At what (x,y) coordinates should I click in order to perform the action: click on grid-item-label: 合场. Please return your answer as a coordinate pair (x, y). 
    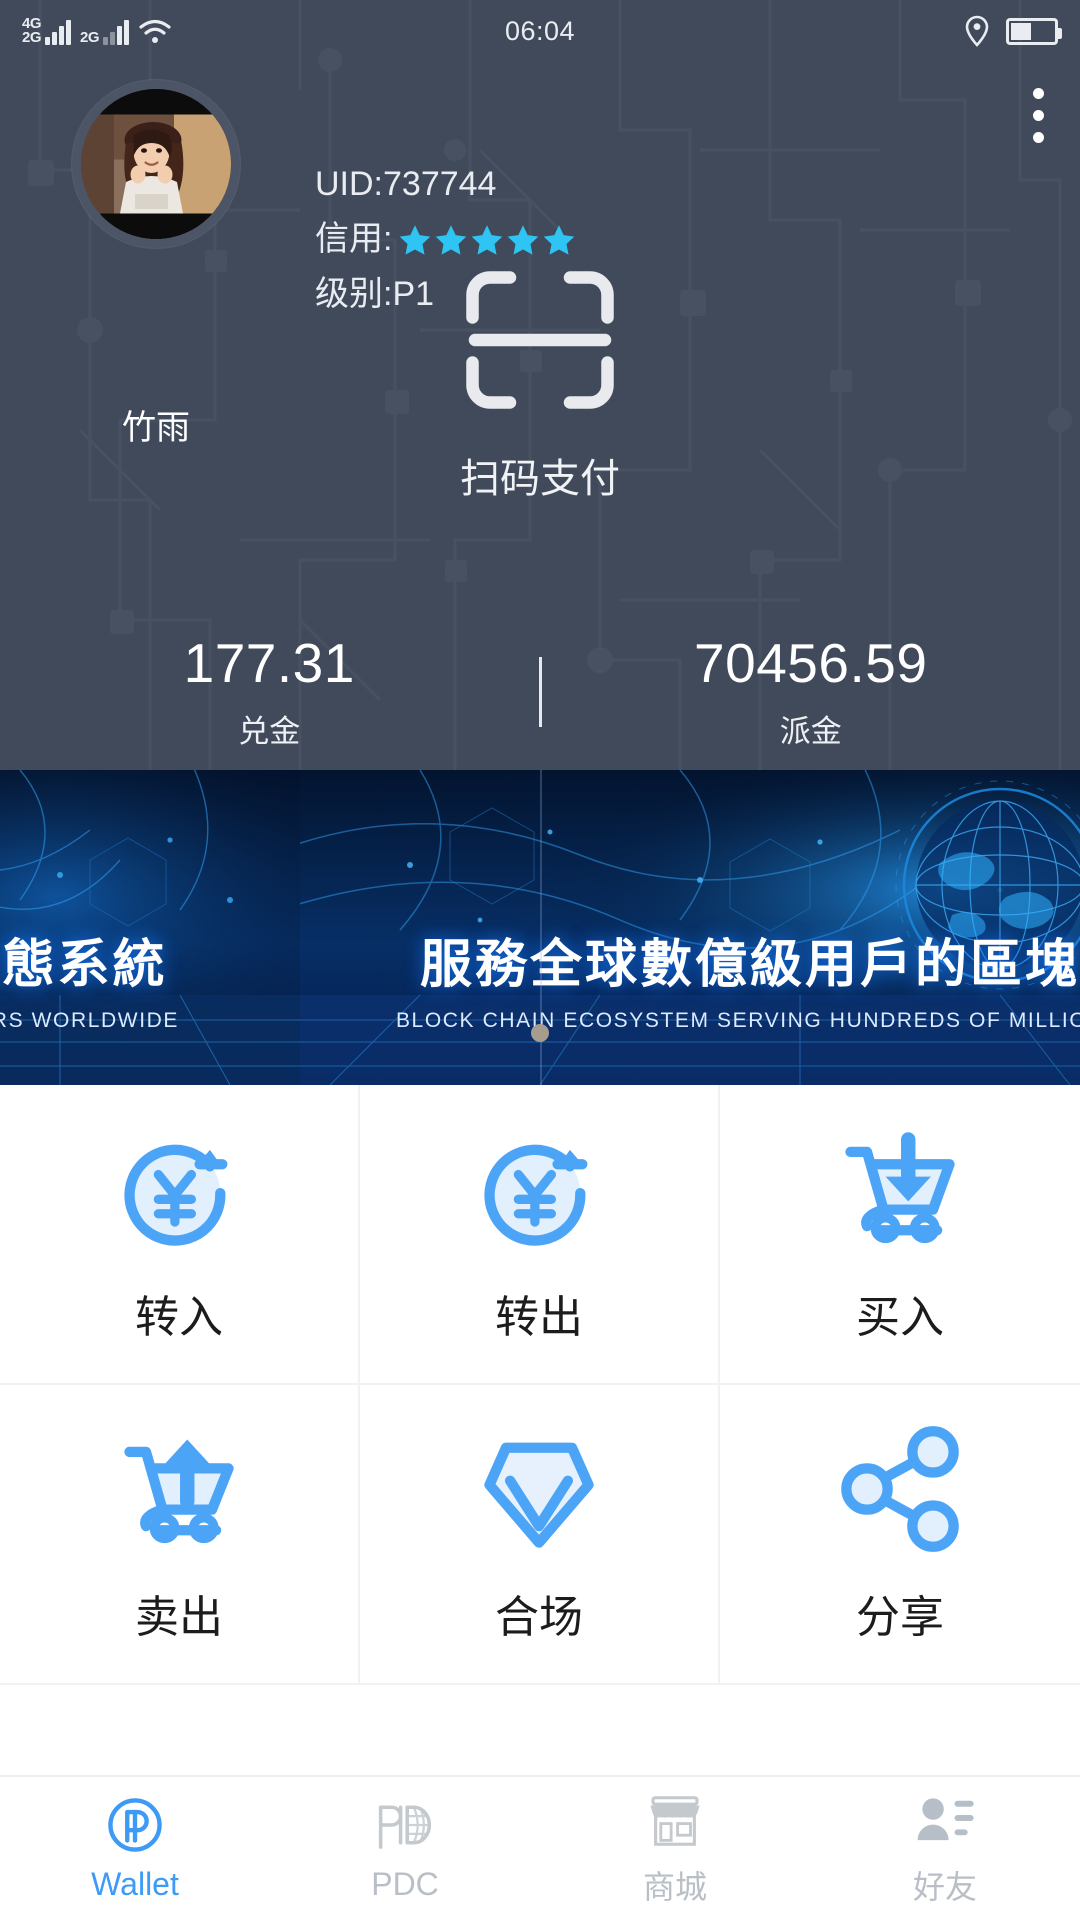
    Looking at the image, I should click on (539, 1617).